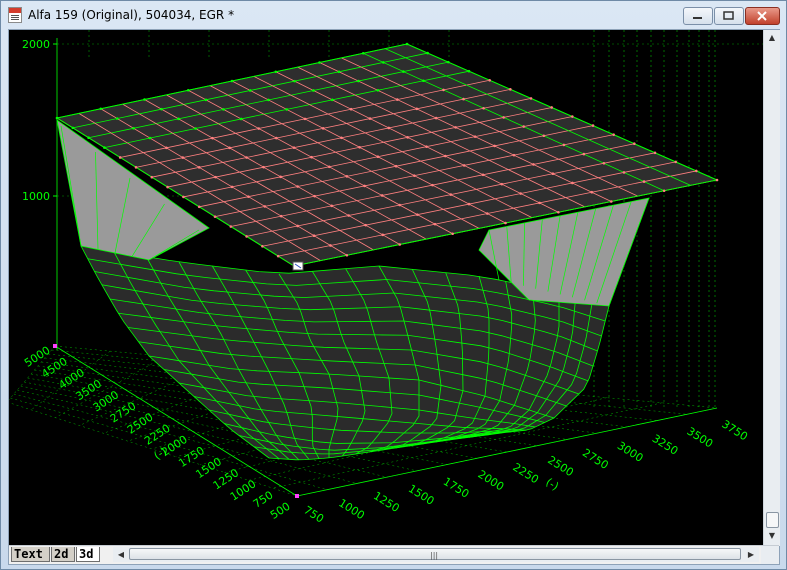  Describe the element at coordinates (595, 459) in the screenshot. I see `x-tick-label: 2750` at that location.